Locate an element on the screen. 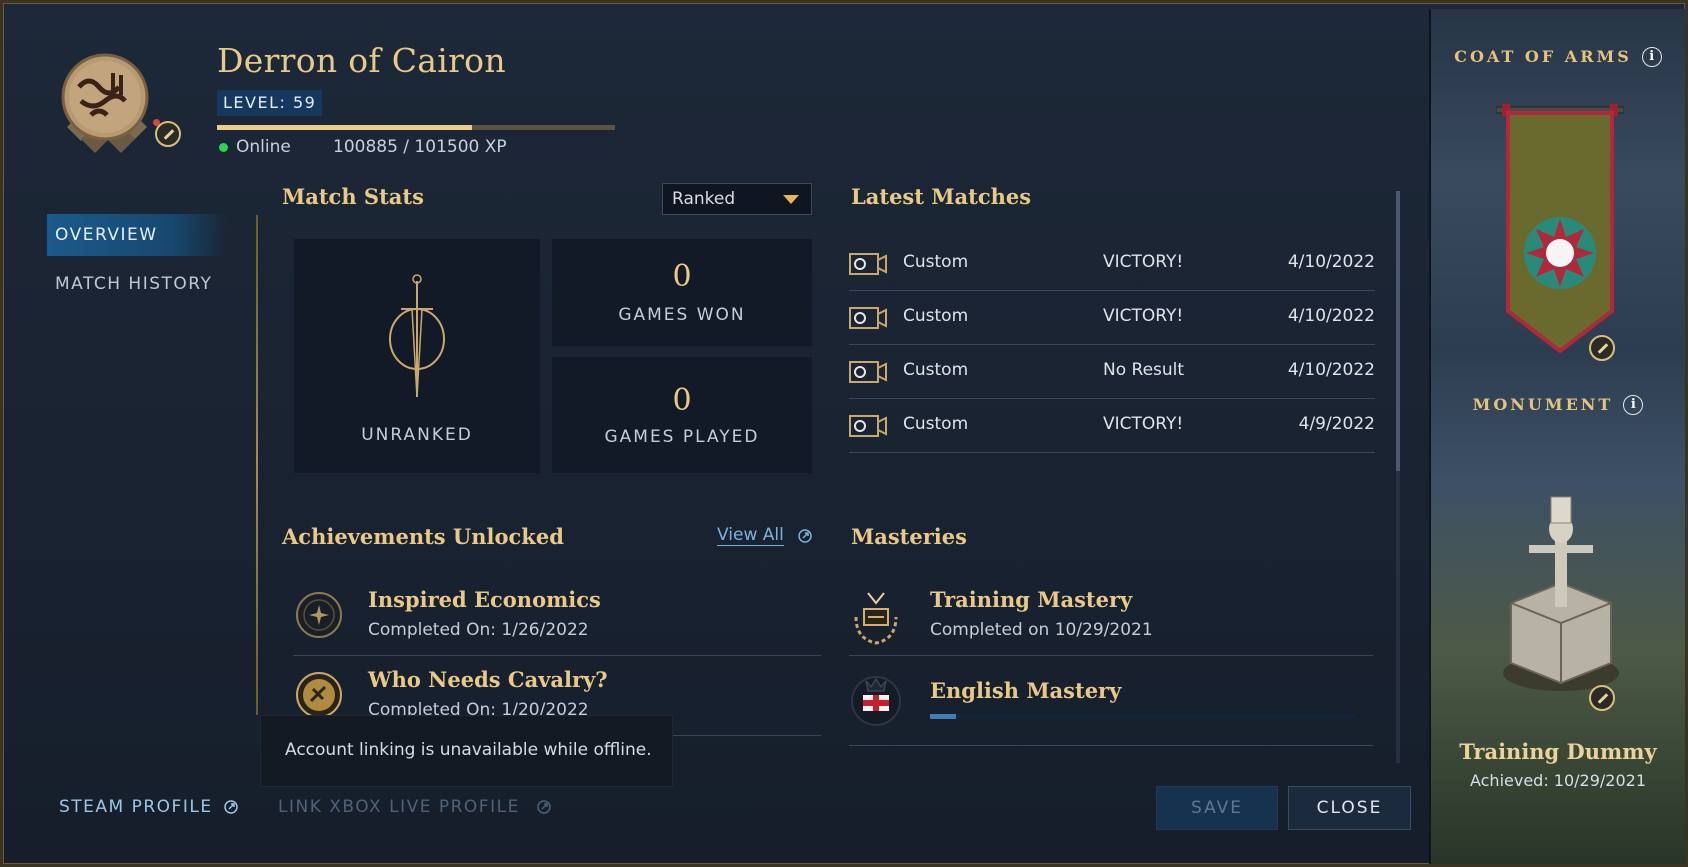 The image size is (1688, 867). match-stats-title: Match Stats is located at coordinates (353, 196).